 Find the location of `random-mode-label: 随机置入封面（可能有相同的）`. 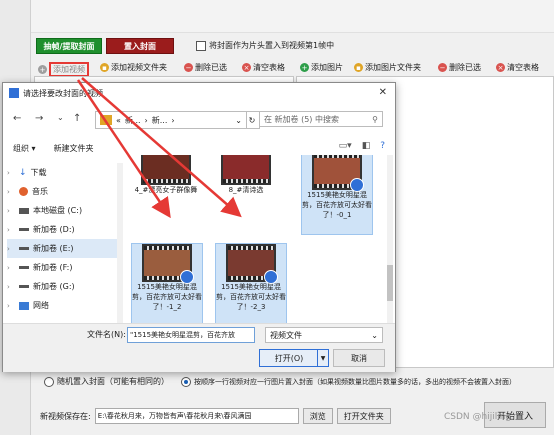

random-mode-label: 随机置入封面（可能有相同的） is located at coordinates (113, 381).